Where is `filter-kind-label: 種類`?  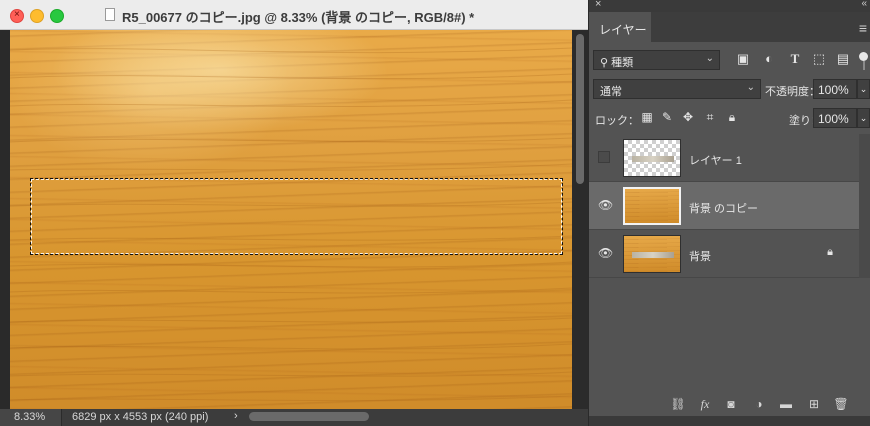
filter-kind-label: 種類 is located at coordinates (622, 63).